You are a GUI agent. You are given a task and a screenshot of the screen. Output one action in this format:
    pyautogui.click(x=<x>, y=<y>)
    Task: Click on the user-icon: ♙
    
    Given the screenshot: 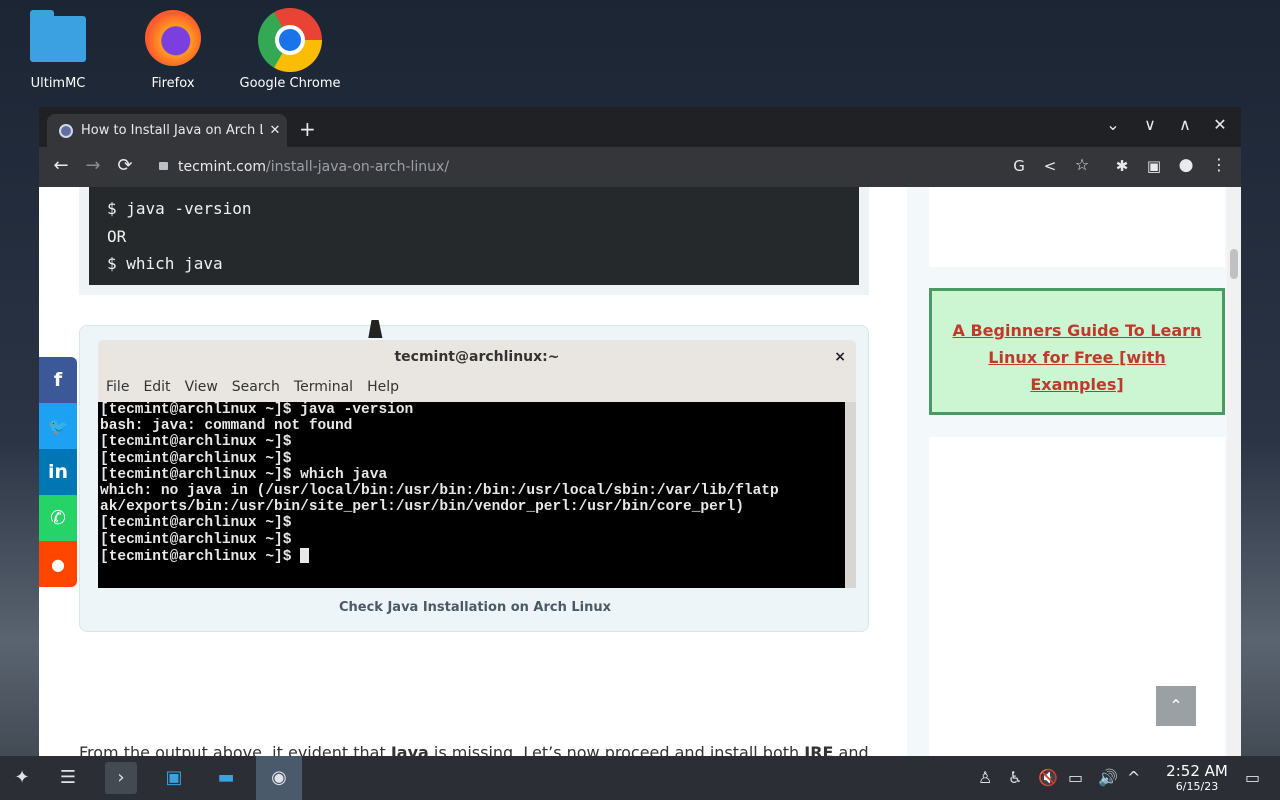 What is the action you would take?
    pyautogui.click(x=985, y=777)
    